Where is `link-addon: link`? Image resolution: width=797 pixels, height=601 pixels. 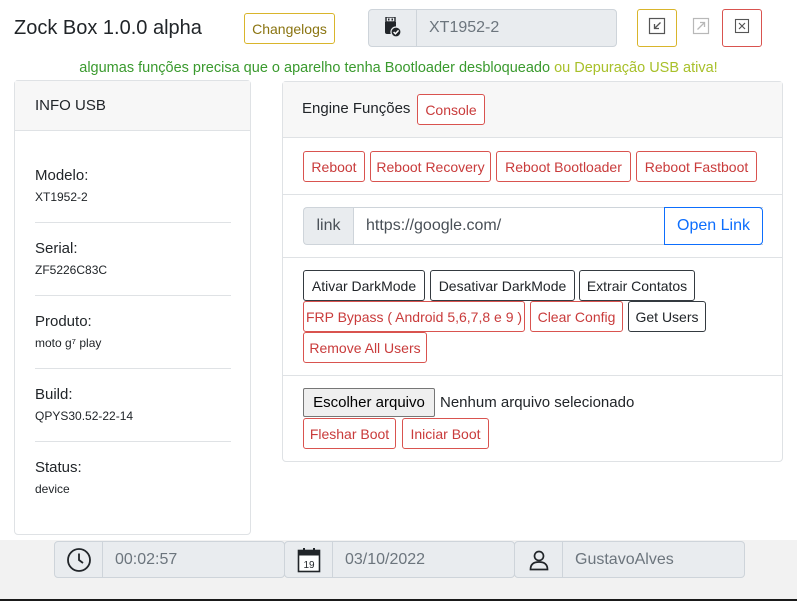
link-addon: link is located at coordinates (328, 226).